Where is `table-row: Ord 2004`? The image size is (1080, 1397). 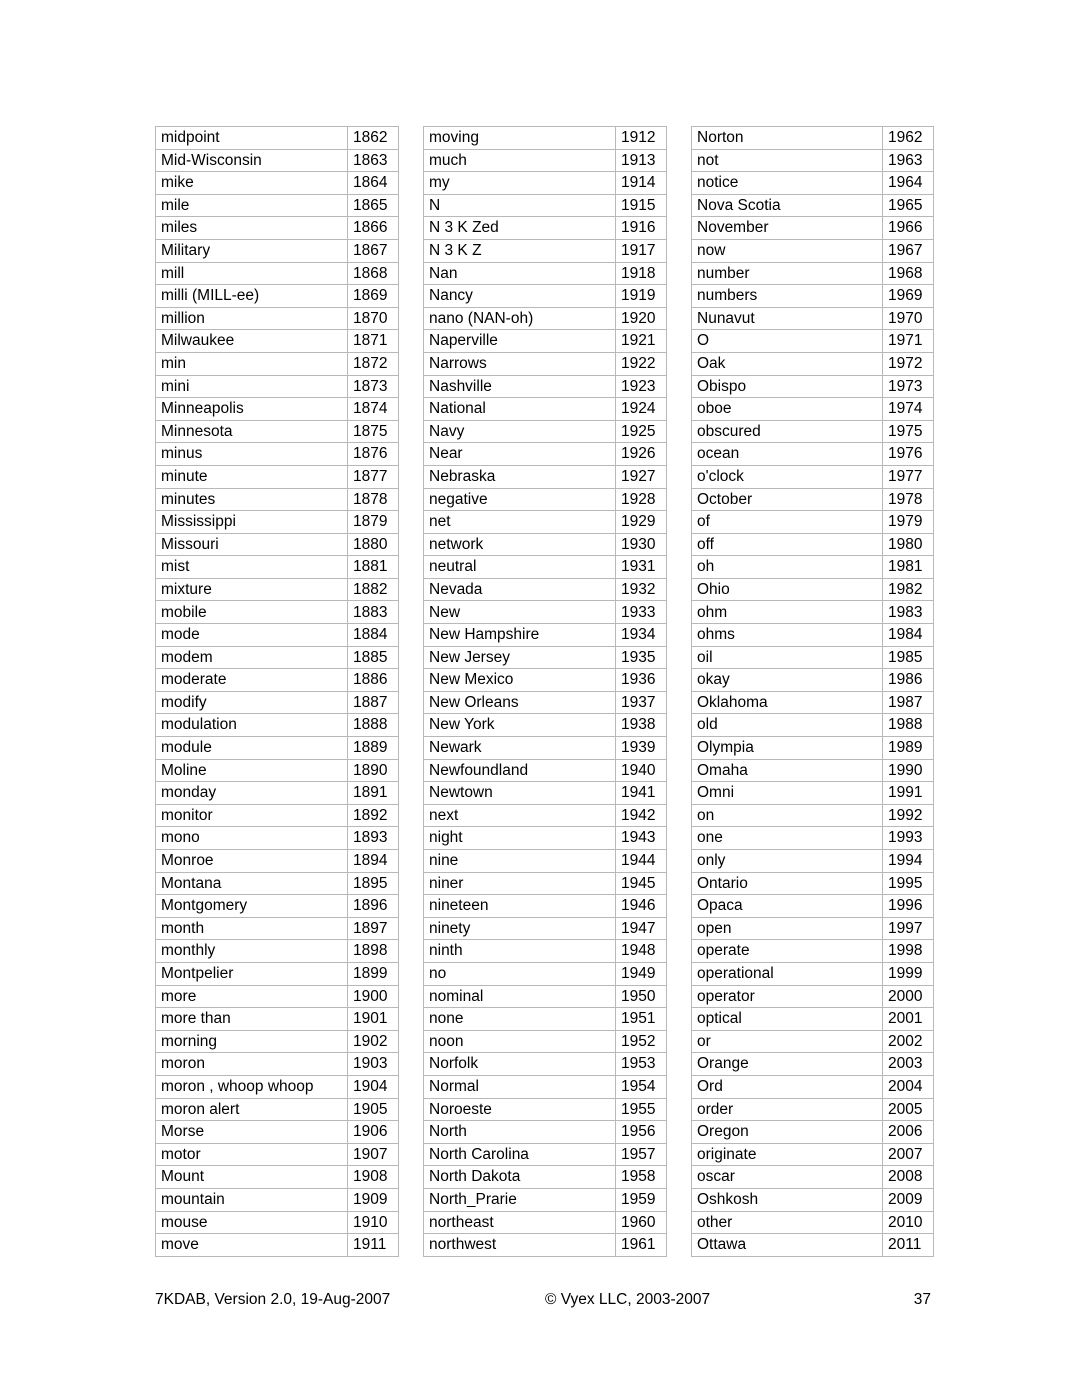 table-row: Ord 2004 is located at coordinates (812, 1086).